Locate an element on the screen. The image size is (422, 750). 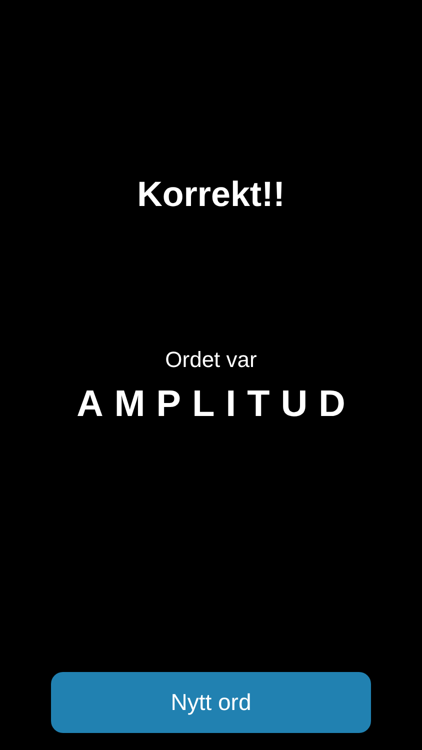
new-word-button: Nytt ord is located at coordinates (211, 702).